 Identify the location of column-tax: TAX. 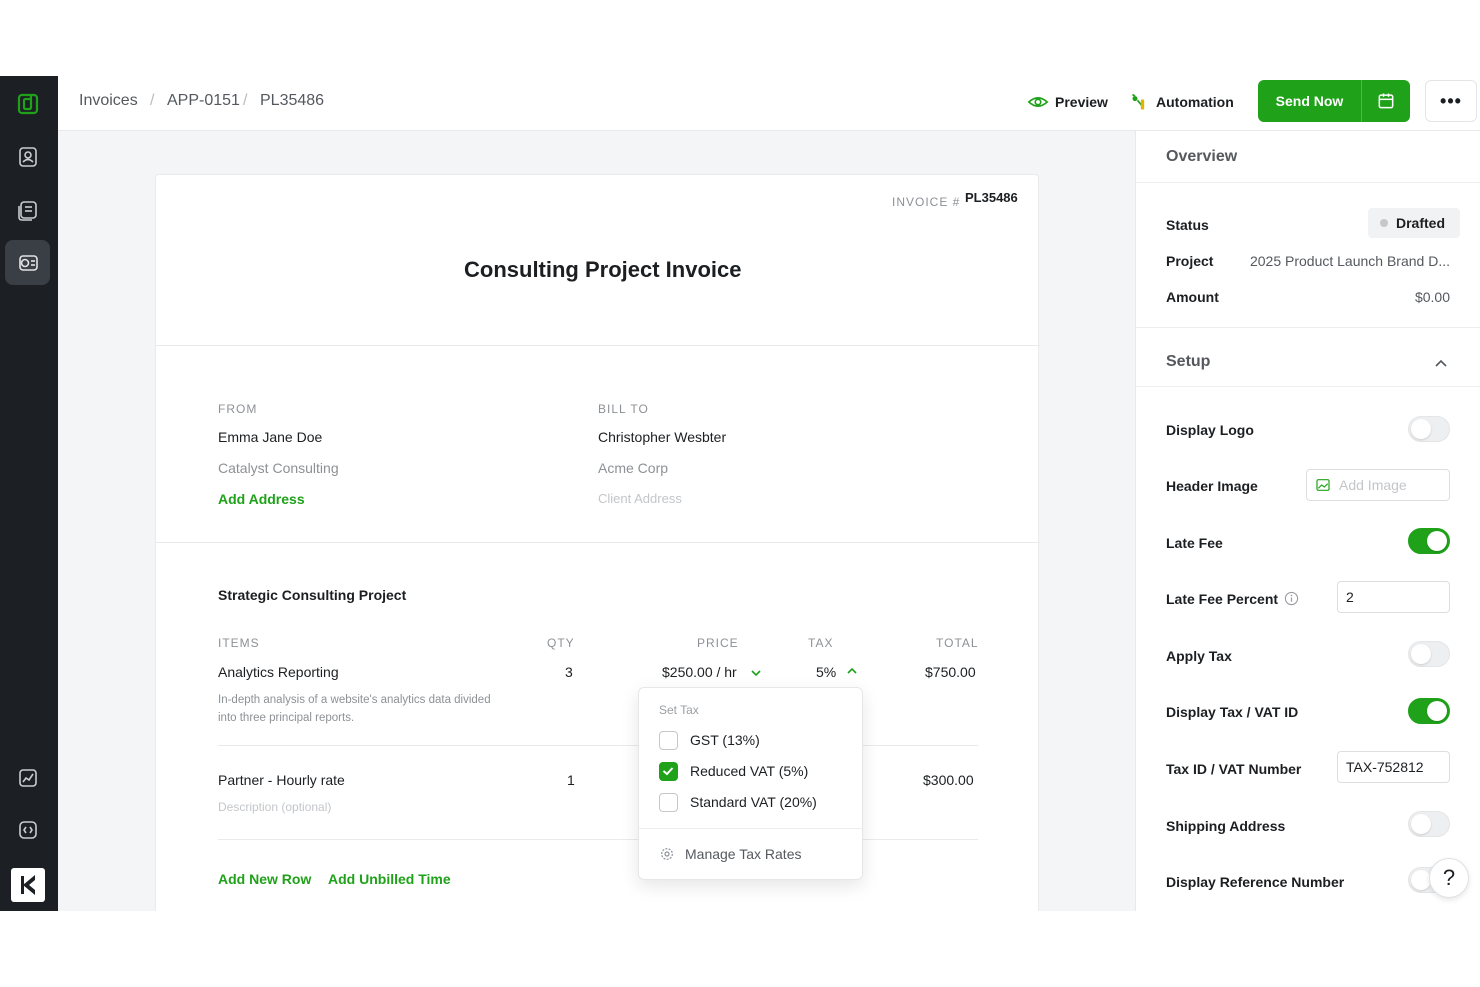
(821, 643).